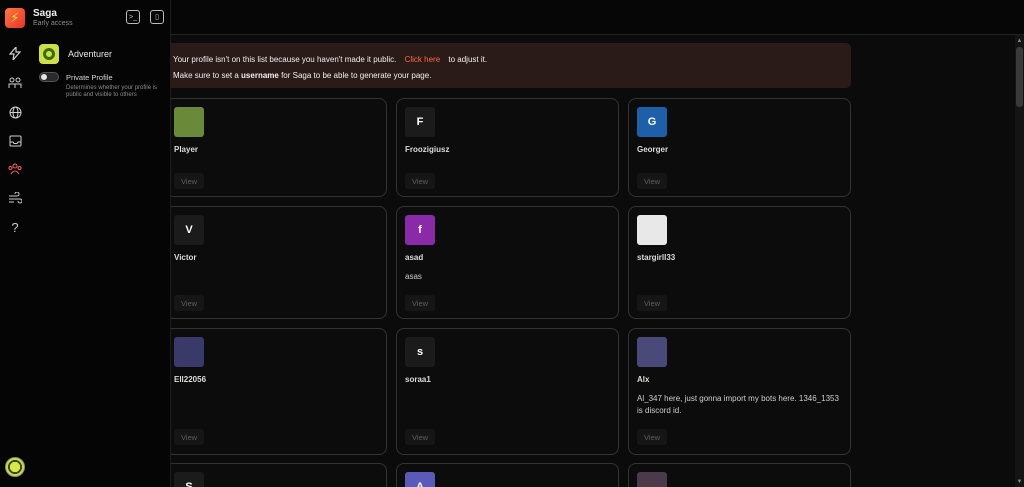  What do you see at coordinates (739, 262) in the screenshot?
I see `profile-card: stargirll33 View` at bounding box center [739, 262].